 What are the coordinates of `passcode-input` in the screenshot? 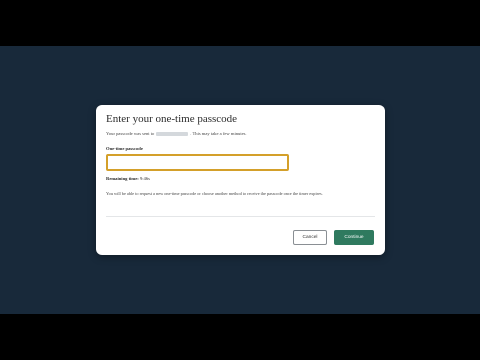 It's located at (197, 162).